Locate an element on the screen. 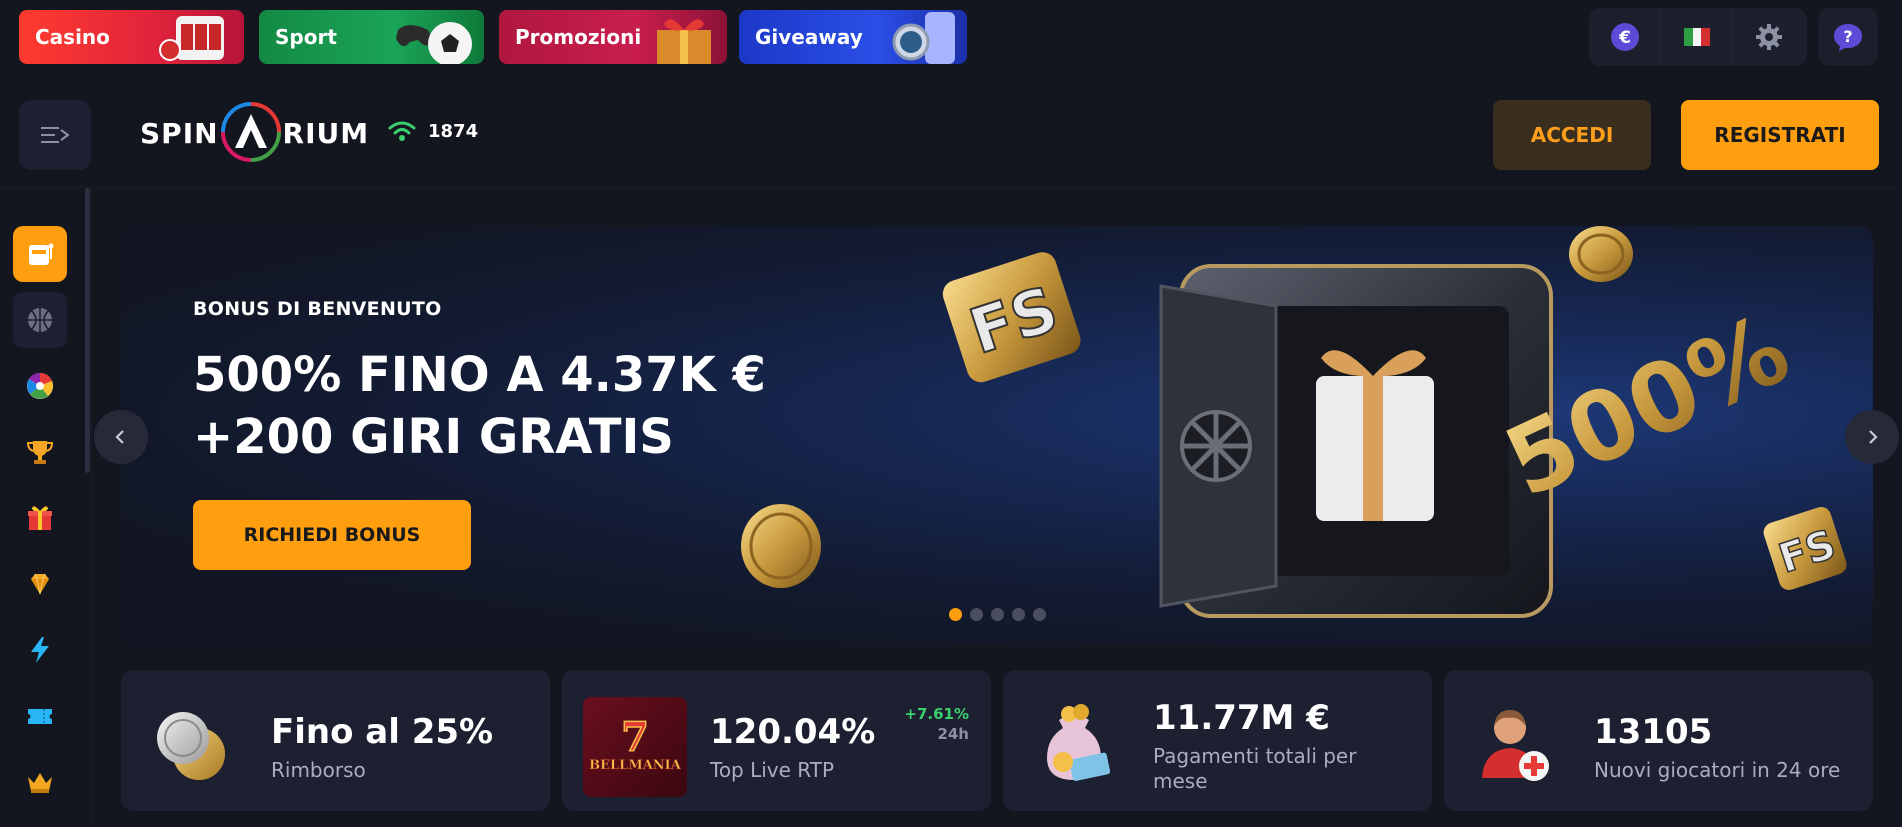 The image size is (1902, 827). gear-icon is located at coordinates (1769, 37).